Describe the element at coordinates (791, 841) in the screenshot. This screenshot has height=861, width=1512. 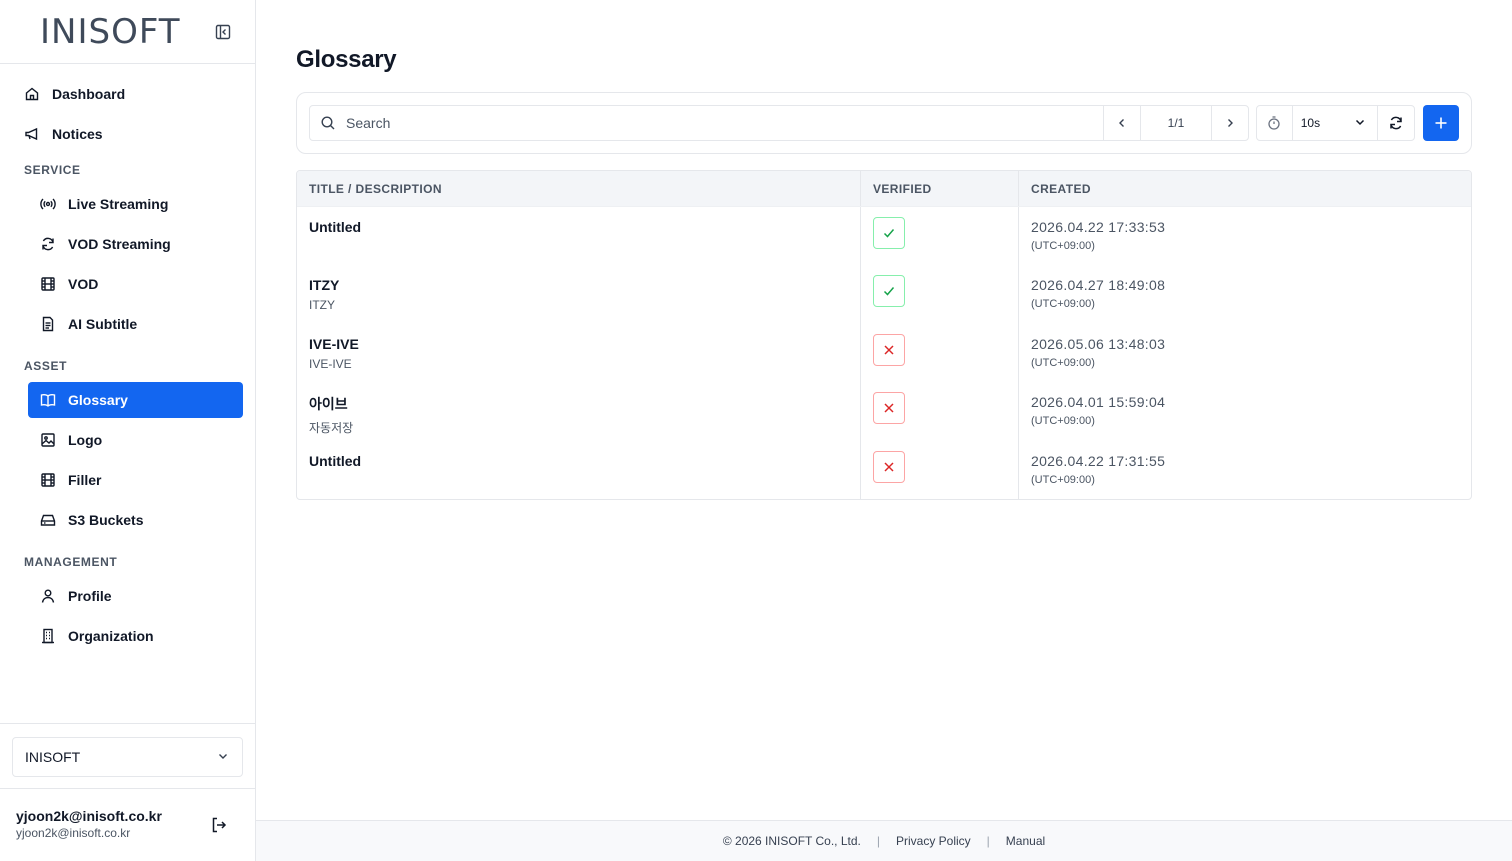
I see `copyright-text: © 2026 INISOFT Co., Ltd.` at that location.